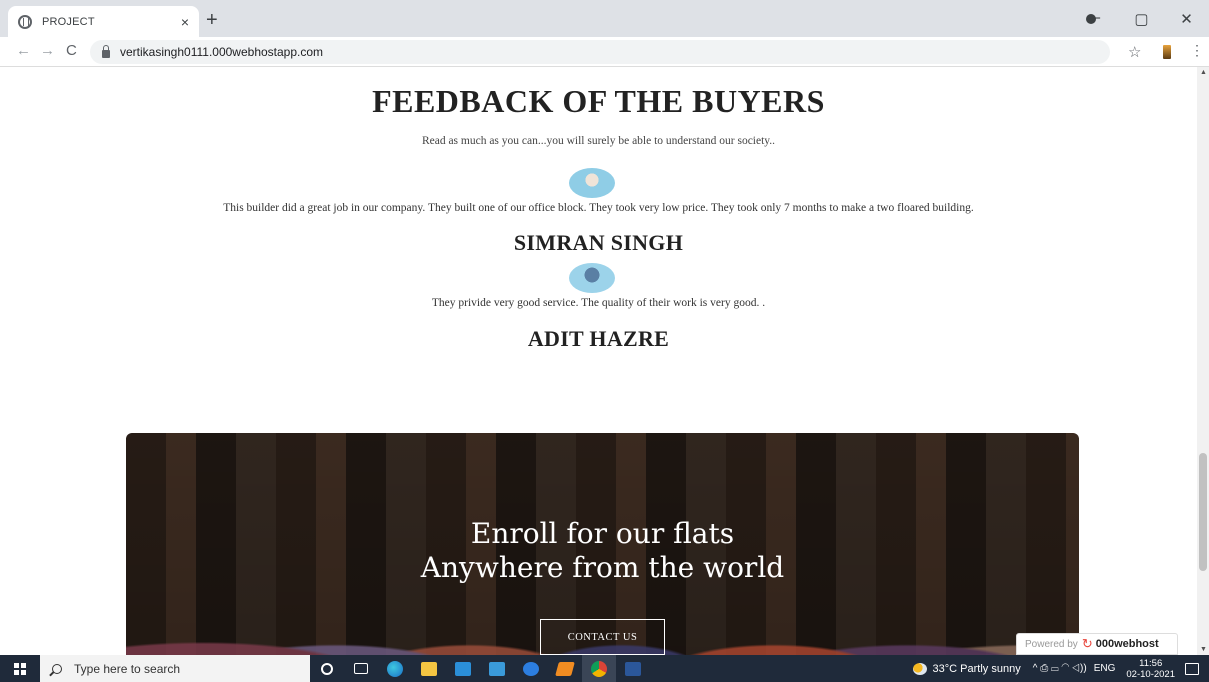  Describe the element at coordinates (602, 533) in the screenshot. I see `banner-headline: Enroll for our flats` at that location.